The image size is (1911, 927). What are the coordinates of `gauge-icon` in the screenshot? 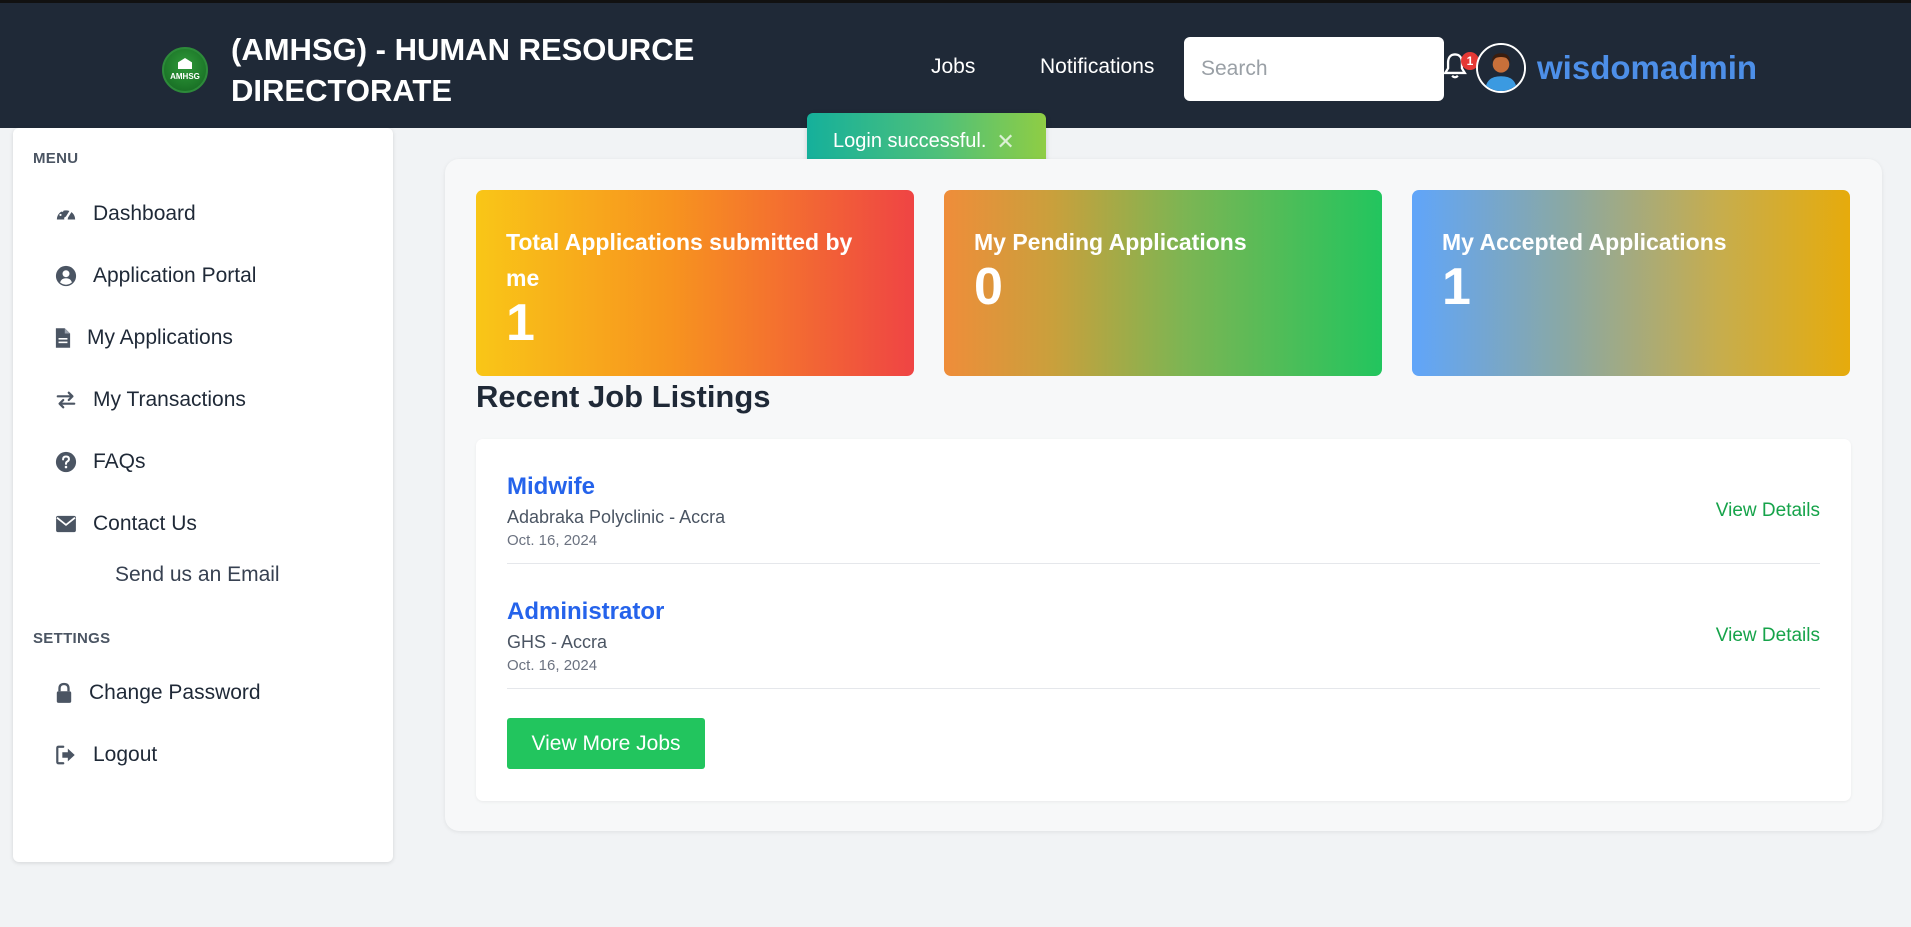 It's located at (66, 214).